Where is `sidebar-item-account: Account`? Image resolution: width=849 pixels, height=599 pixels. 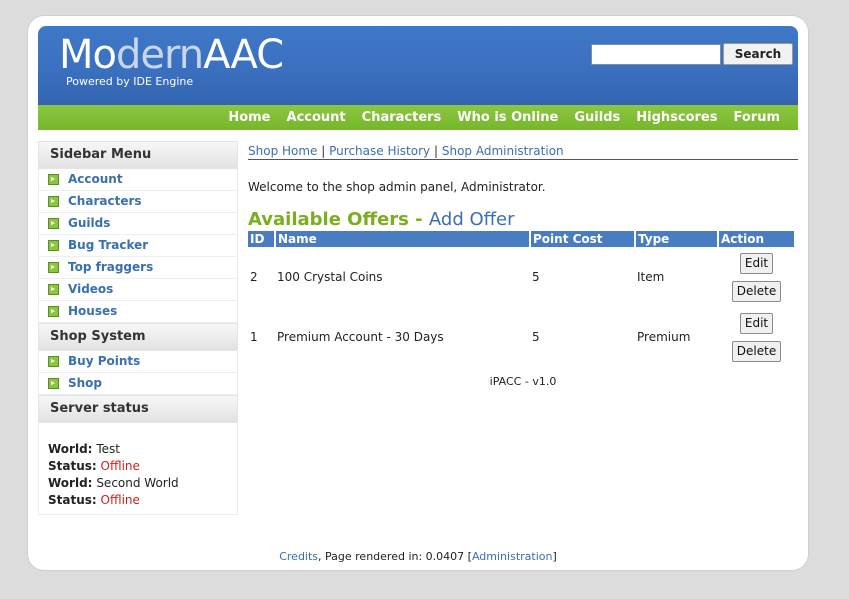
sidebar-item-account: Account is located at coordinates (138, 180).